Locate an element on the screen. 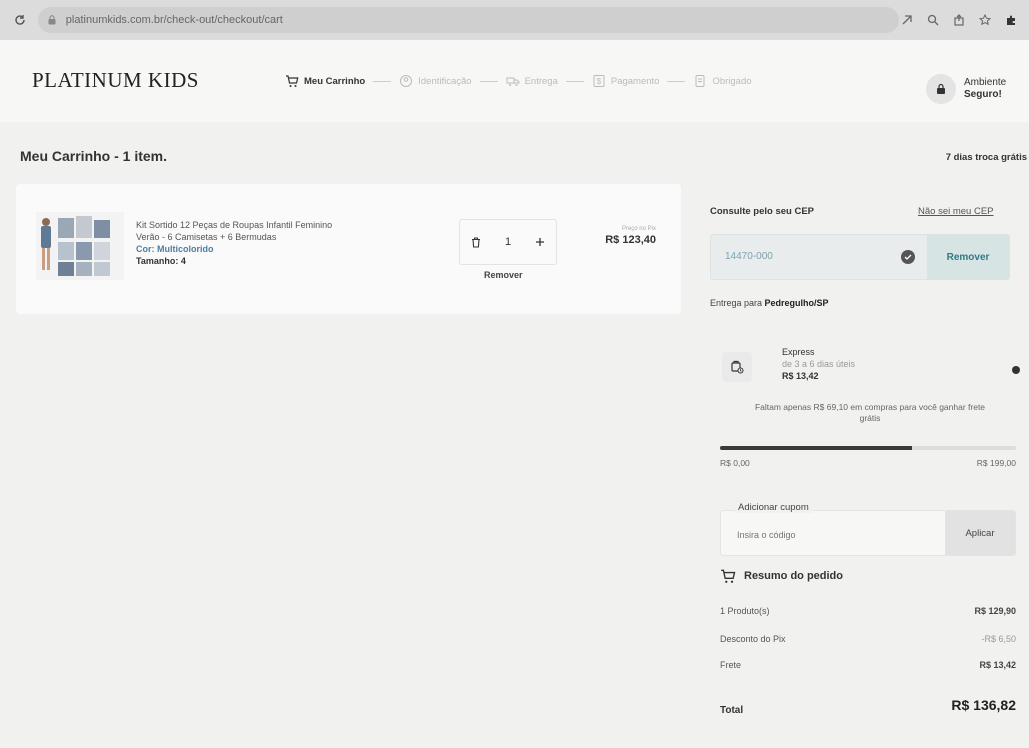 This screenshot has width=1029, height=748. summary-row-products: 1 Produto(s) R$ 129,90 is located at coordinates (868, 611).